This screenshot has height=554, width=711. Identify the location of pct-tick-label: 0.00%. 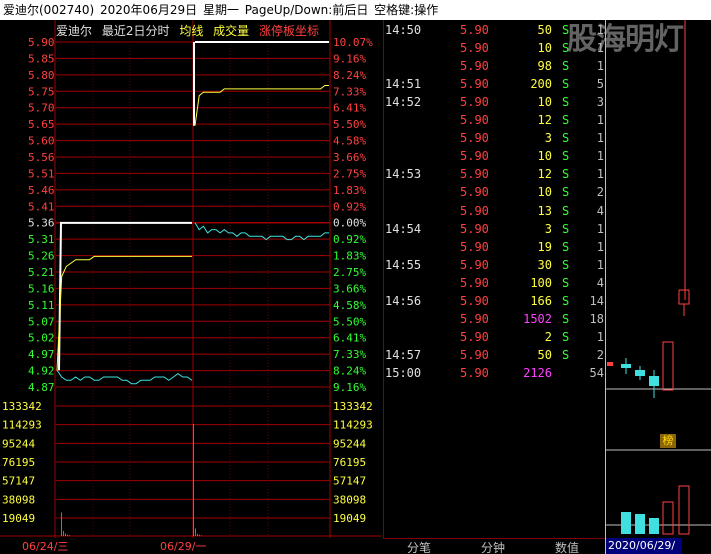
(349, 223).